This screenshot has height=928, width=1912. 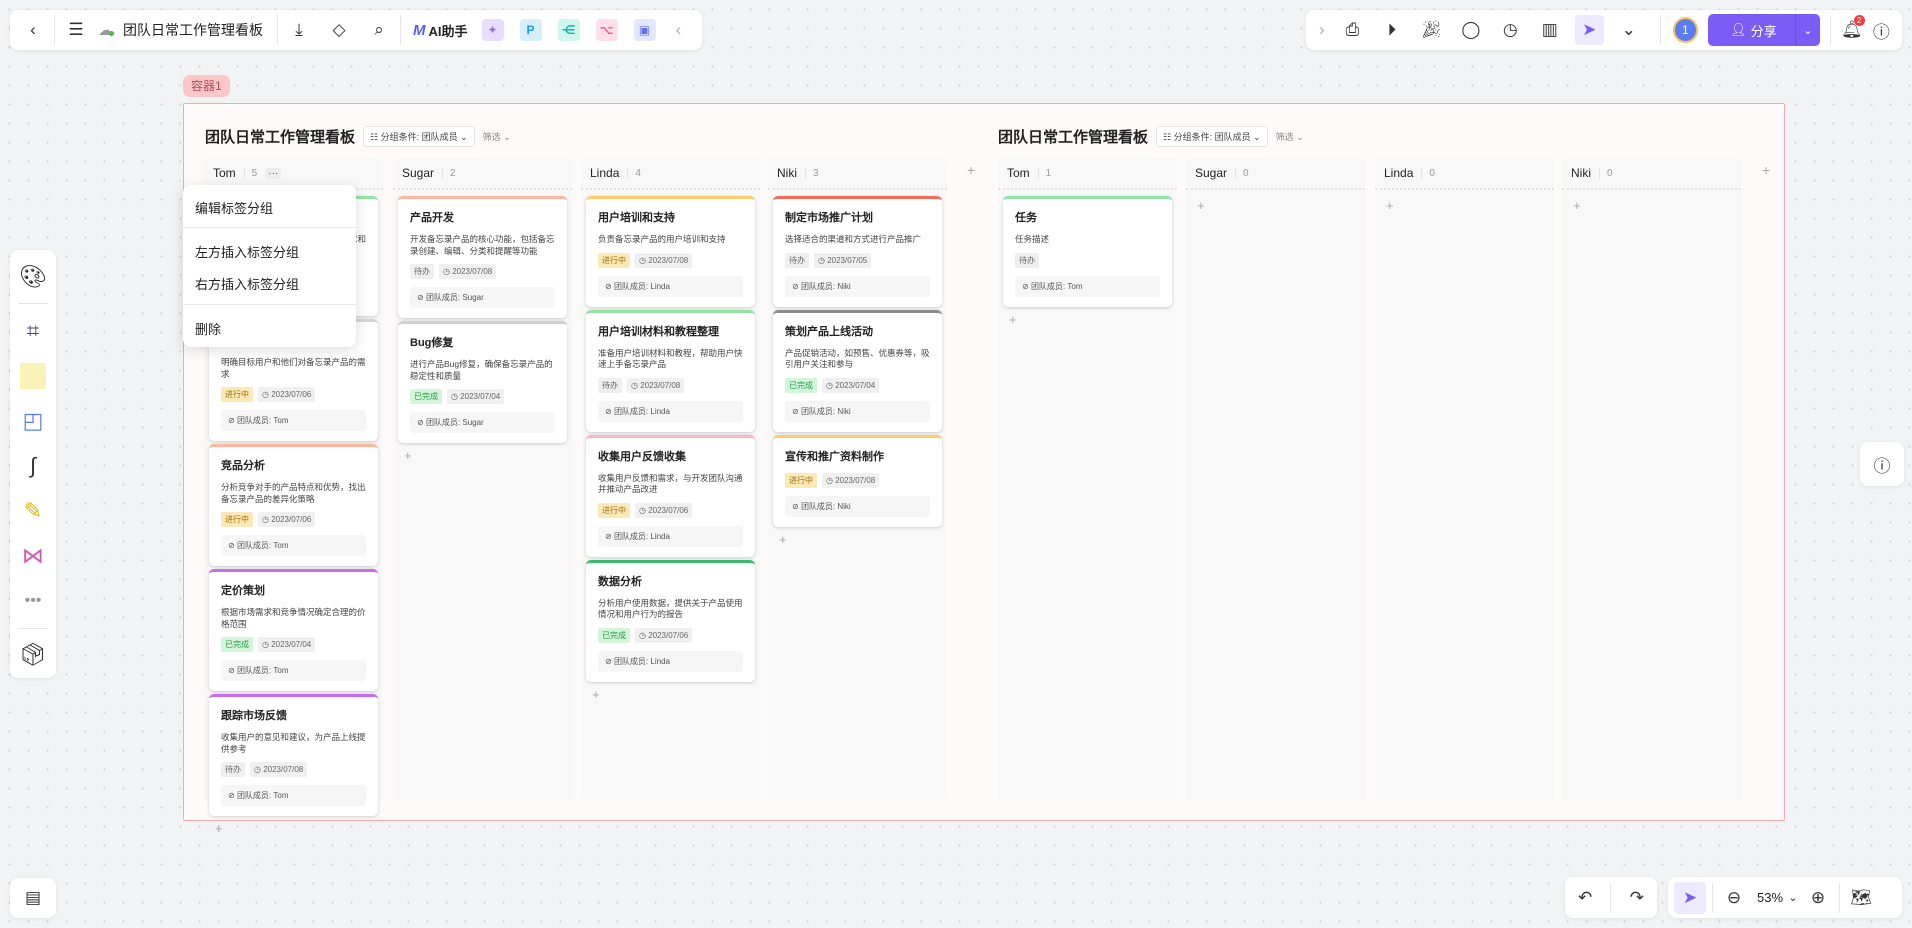 What do you see at coordinates (857, 480) in the screenshot?
I see `task-card: 宣传和推广资料制作 进行中 ◷ 2023/07/08 ⊘ 团队成员: Niki` at bounding box center [857, 480].